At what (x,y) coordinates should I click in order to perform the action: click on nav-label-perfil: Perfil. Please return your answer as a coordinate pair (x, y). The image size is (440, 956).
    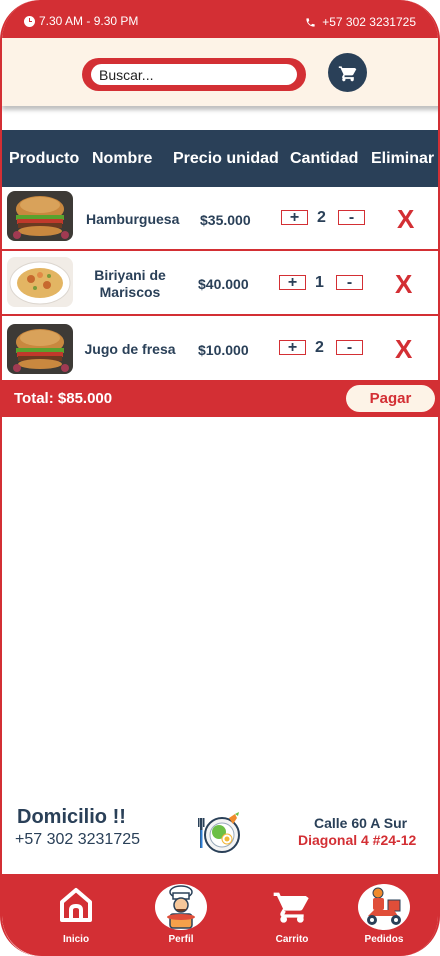
    Looking at the image, I should click on (181, 939).